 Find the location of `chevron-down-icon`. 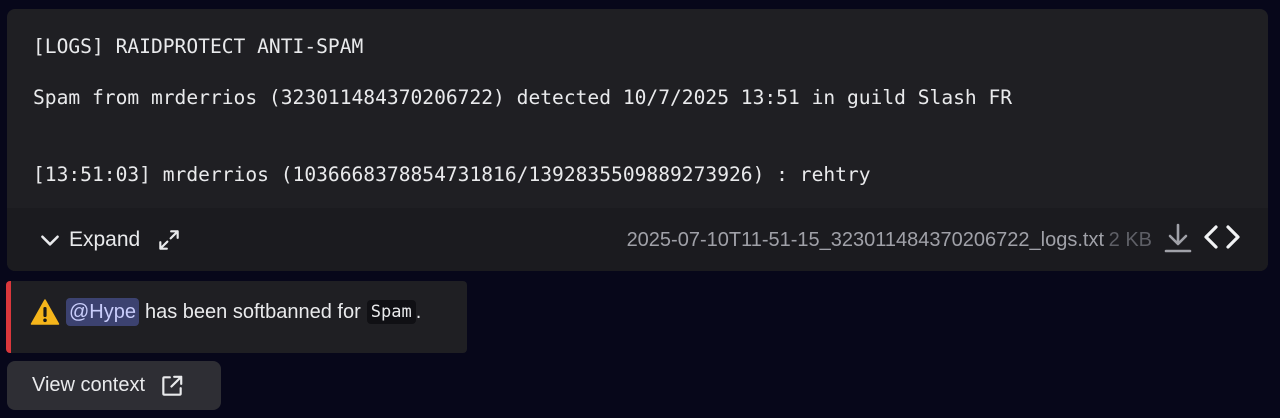

chevron-down-icon is located at coordinates (50, 240).